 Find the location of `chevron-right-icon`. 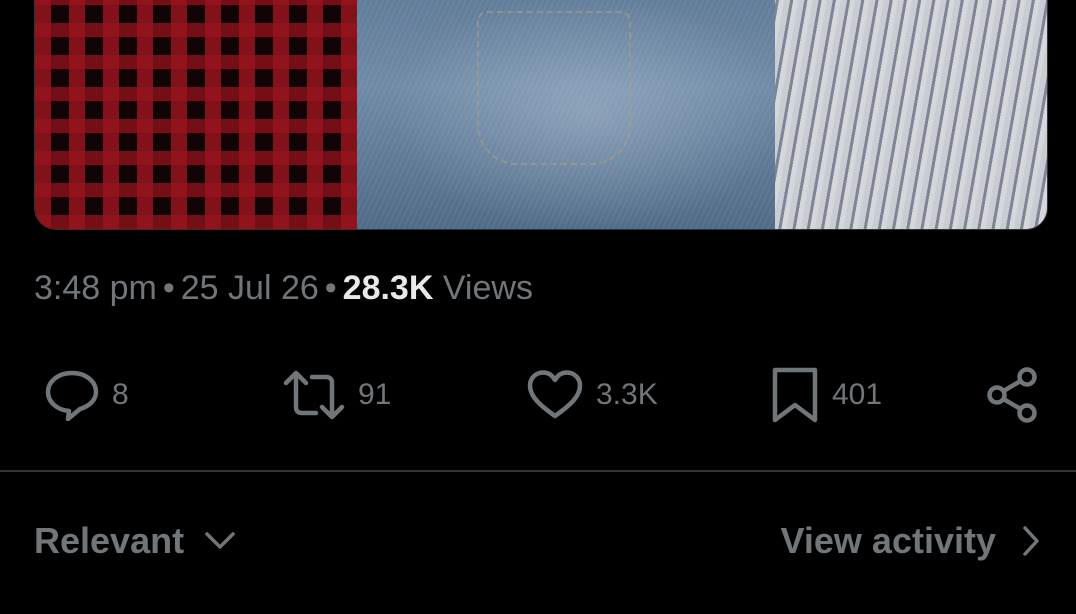

chevron-right-icon is located at coordinates (1031, 541).